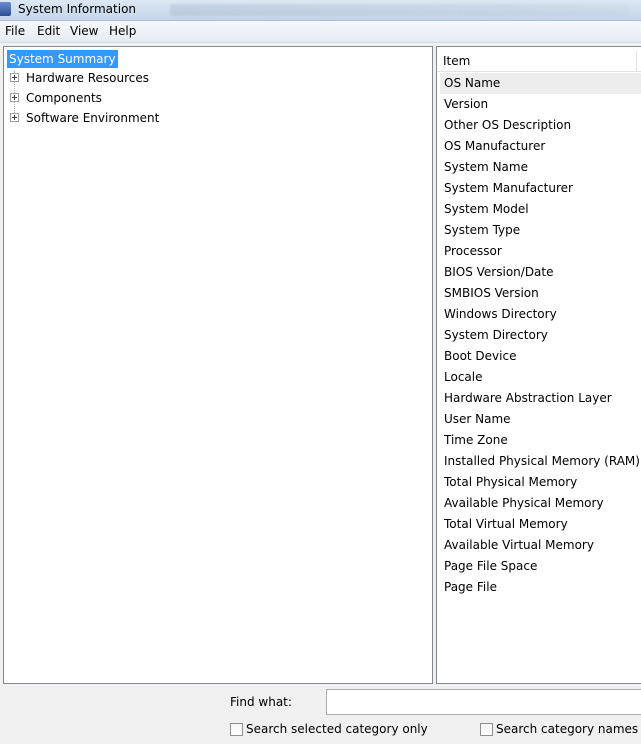  What do you see at coordinates (337, 729) in the screenshot?
I see `search-selected-category-label: Search selected category only` at bounding box center [337, 729].